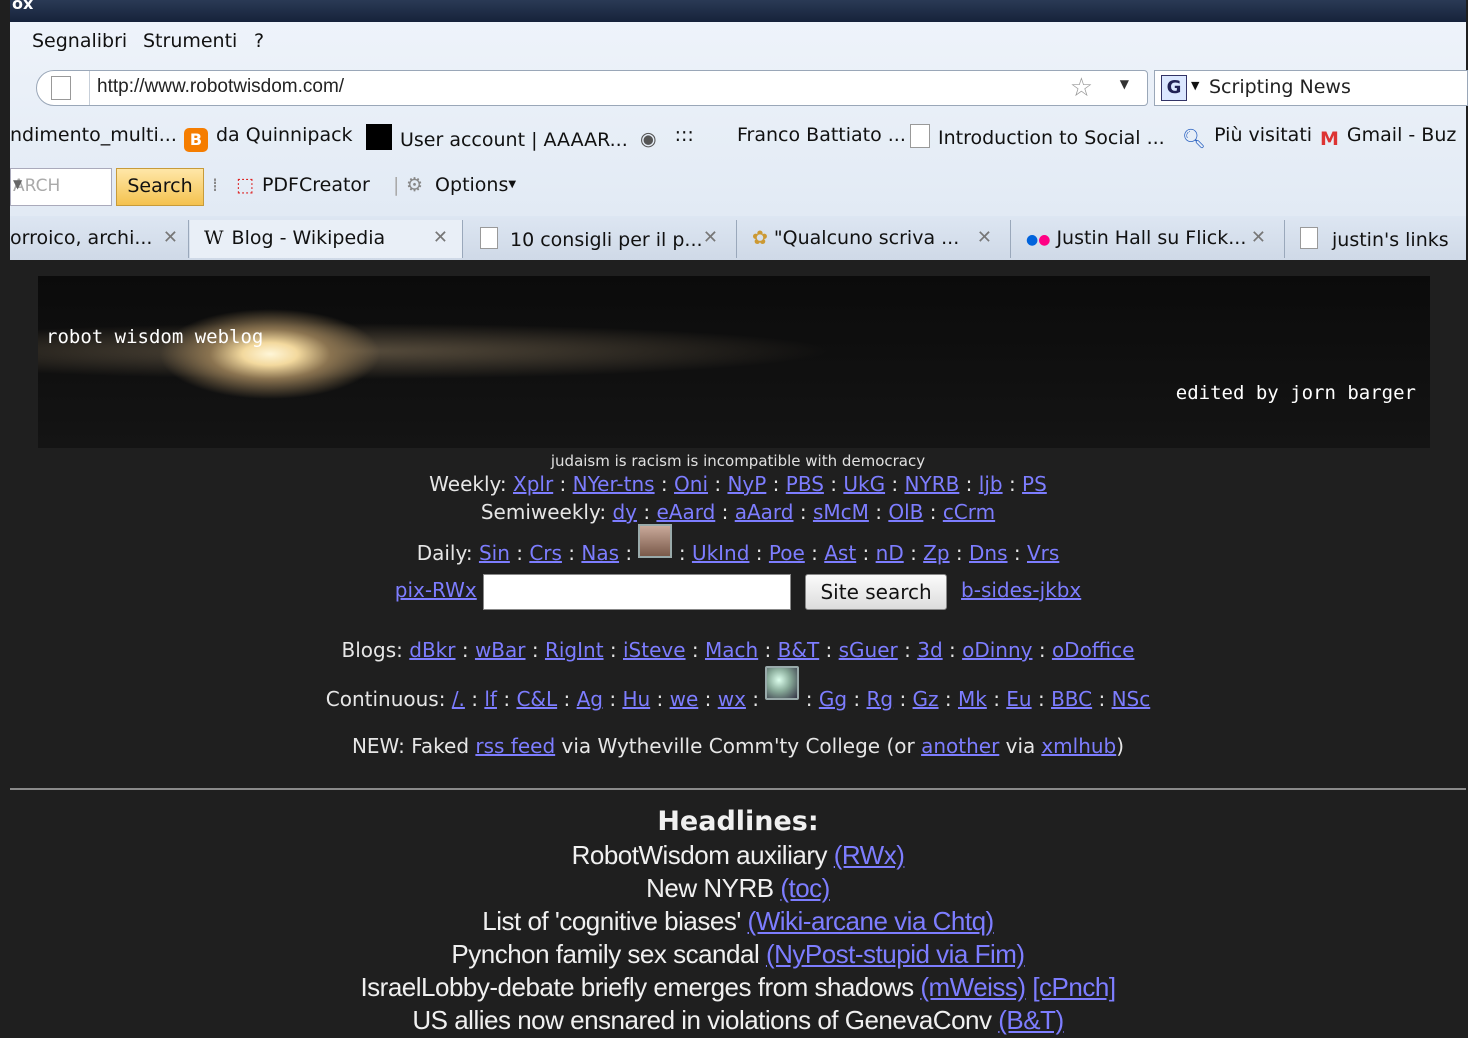 Image resolution: width=1468 pixels, height=1038 pixels. I want to click on tab-item: W Blog - Wikipedia ✕, so click(326, 239).